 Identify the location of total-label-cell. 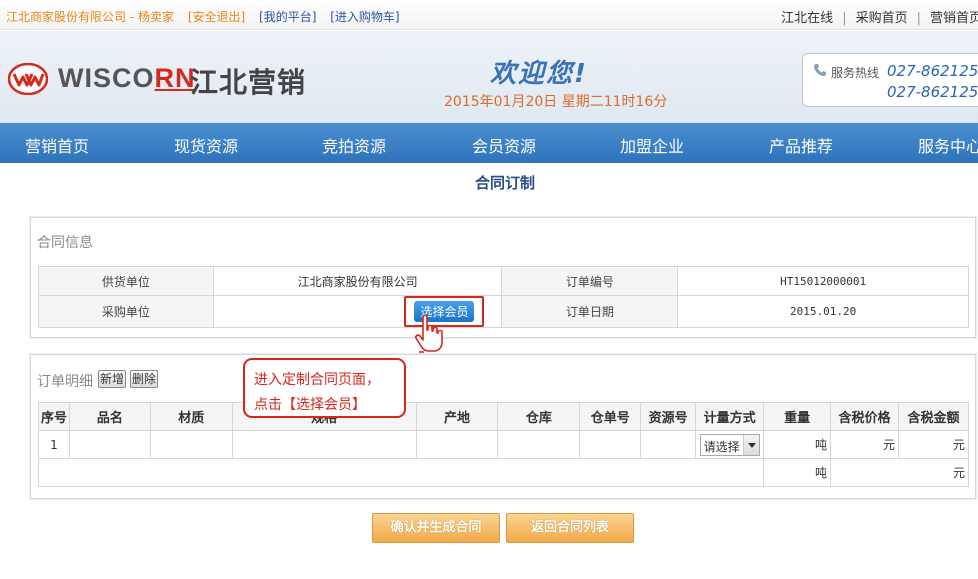
(401, 472).